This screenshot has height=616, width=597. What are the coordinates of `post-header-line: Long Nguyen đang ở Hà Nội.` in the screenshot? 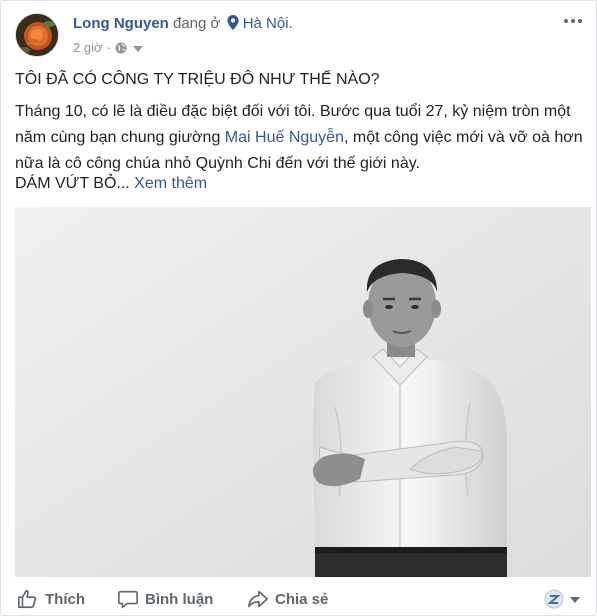 It's located at (183, 23).